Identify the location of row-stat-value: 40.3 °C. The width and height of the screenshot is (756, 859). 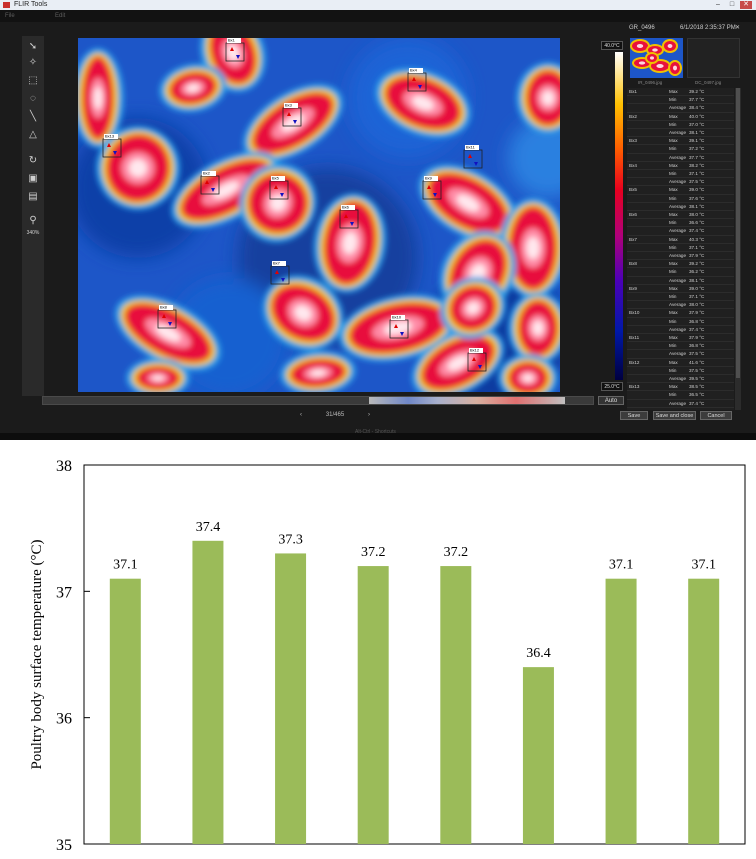
(697, 239).